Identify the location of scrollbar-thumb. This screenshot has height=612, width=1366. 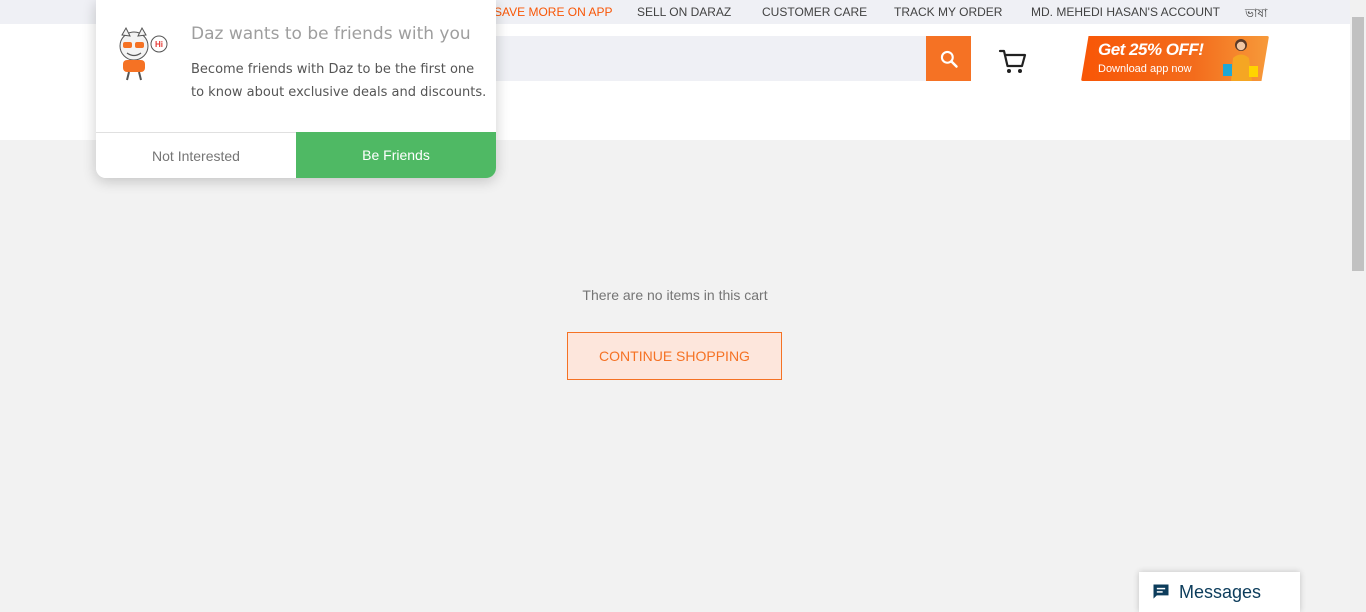
(1358, 144).